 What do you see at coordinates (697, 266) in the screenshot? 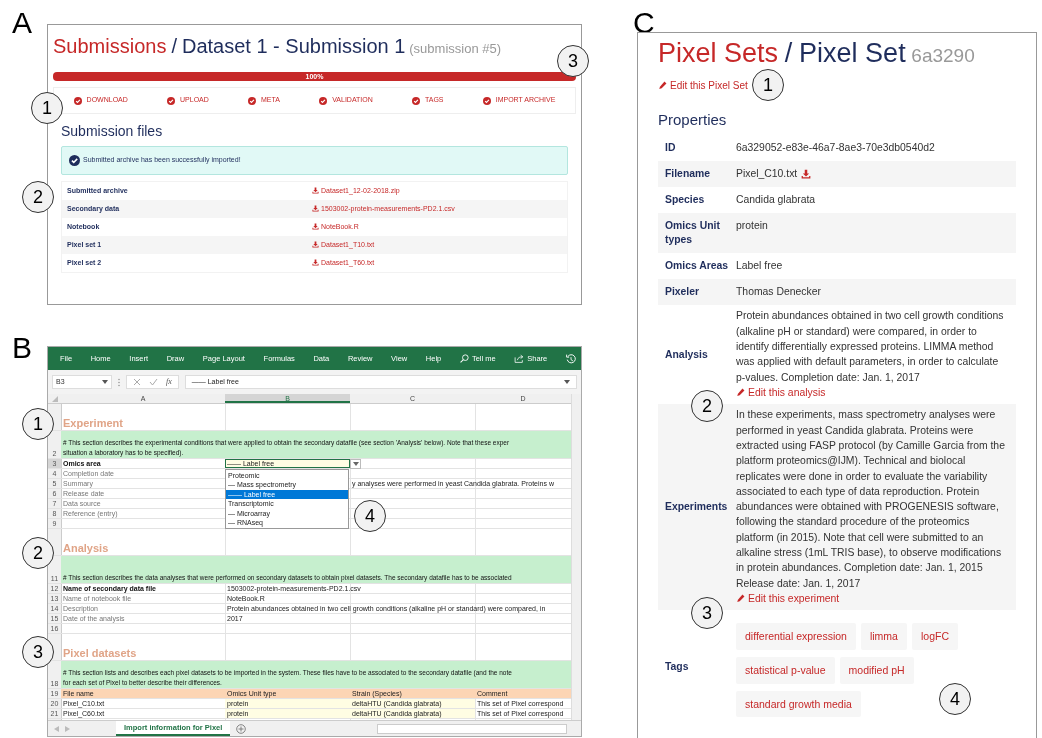
I see `property-label: Omics Areas` at bounding box center [697, 266].